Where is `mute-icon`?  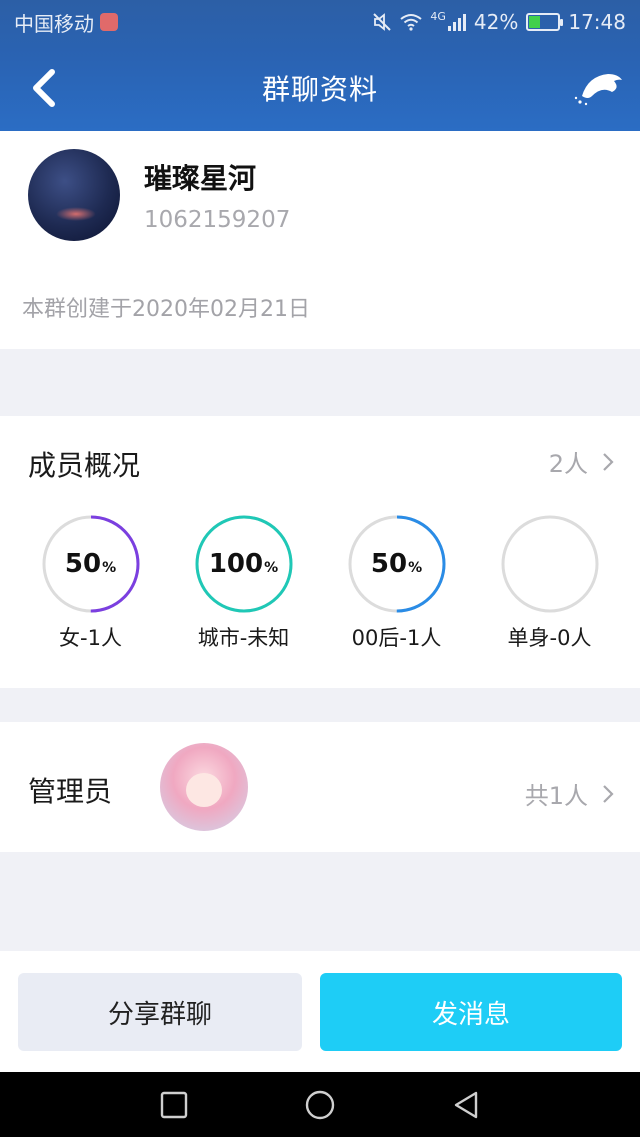
mute-icon is located at coordinates (382, 22).